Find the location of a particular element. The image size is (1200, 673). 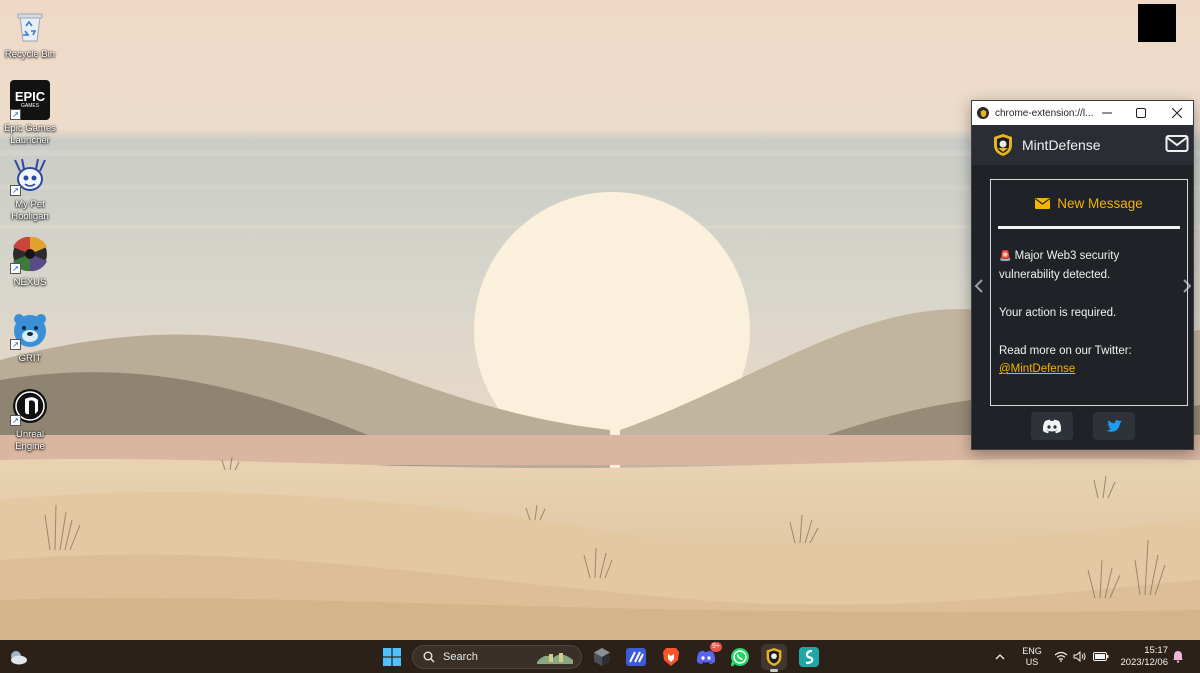

taskbar-app-discord: 9+ is located at coordinates (707, 656).